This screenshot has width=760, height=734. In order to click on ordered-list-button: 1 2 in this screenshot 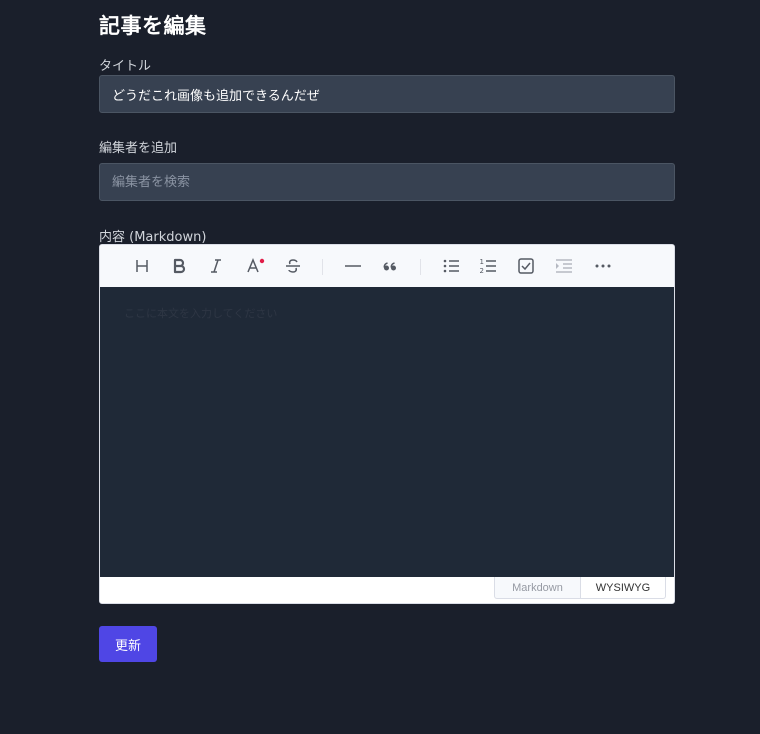, I will do `click(488, 266)`.